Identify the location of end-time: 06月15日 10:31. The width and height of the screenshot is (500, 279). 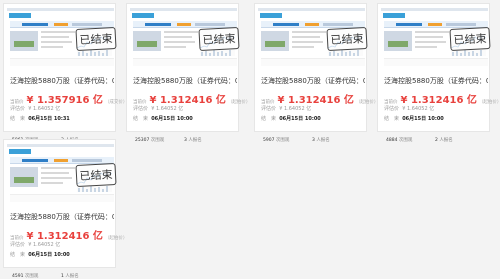
(49, 119).